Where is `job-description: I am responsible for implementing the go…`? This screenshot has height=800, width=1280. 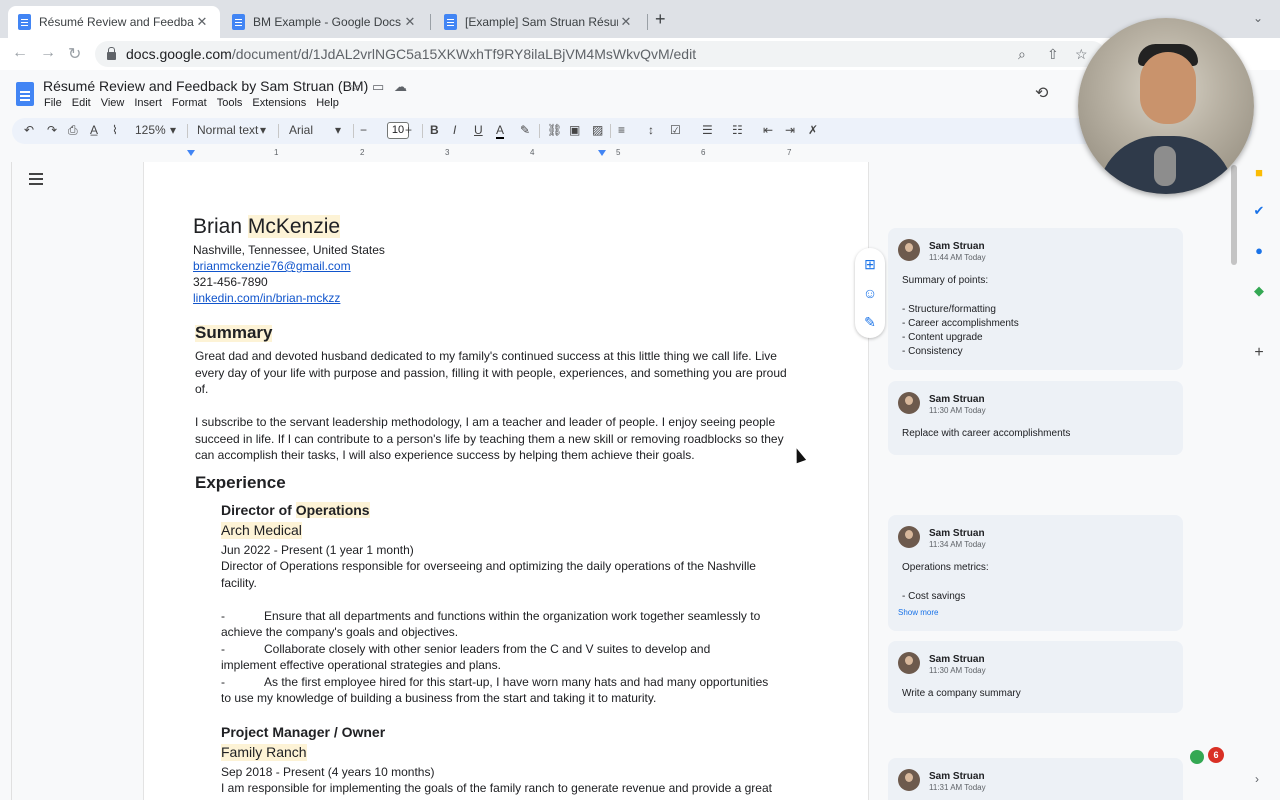 job-description: I am responsible for implementing the go… is located at coordinates (496, 788).